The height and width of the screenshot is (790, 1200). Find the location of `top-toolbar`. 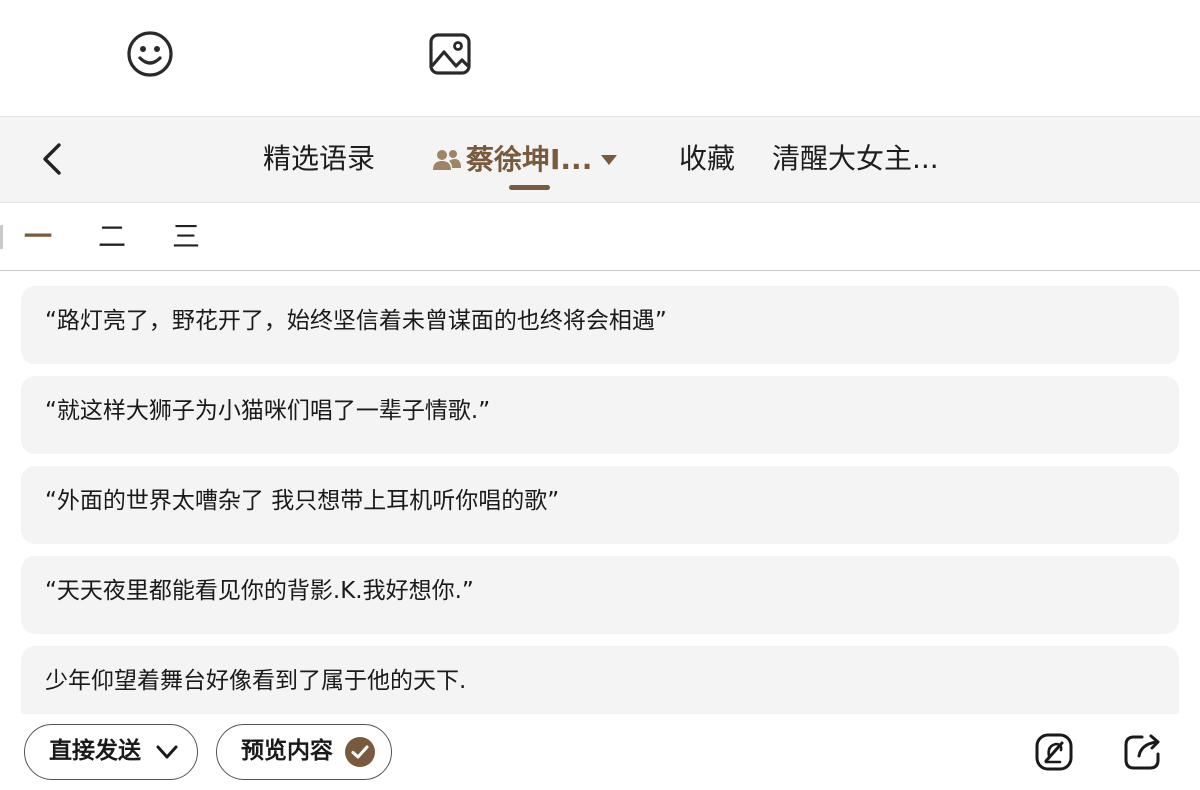

top-toolbar is located at coordinates (600, 58).